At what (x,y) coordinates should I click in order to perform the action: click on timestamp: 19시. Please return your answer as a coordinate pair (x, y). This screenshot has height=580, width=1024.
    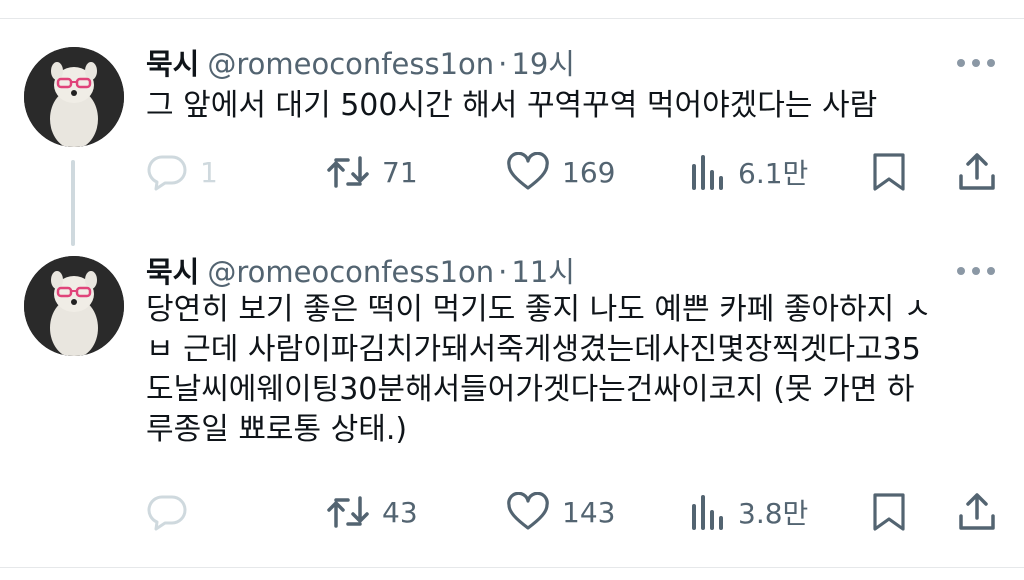
    Looking at the image, I should click on (543, 64).